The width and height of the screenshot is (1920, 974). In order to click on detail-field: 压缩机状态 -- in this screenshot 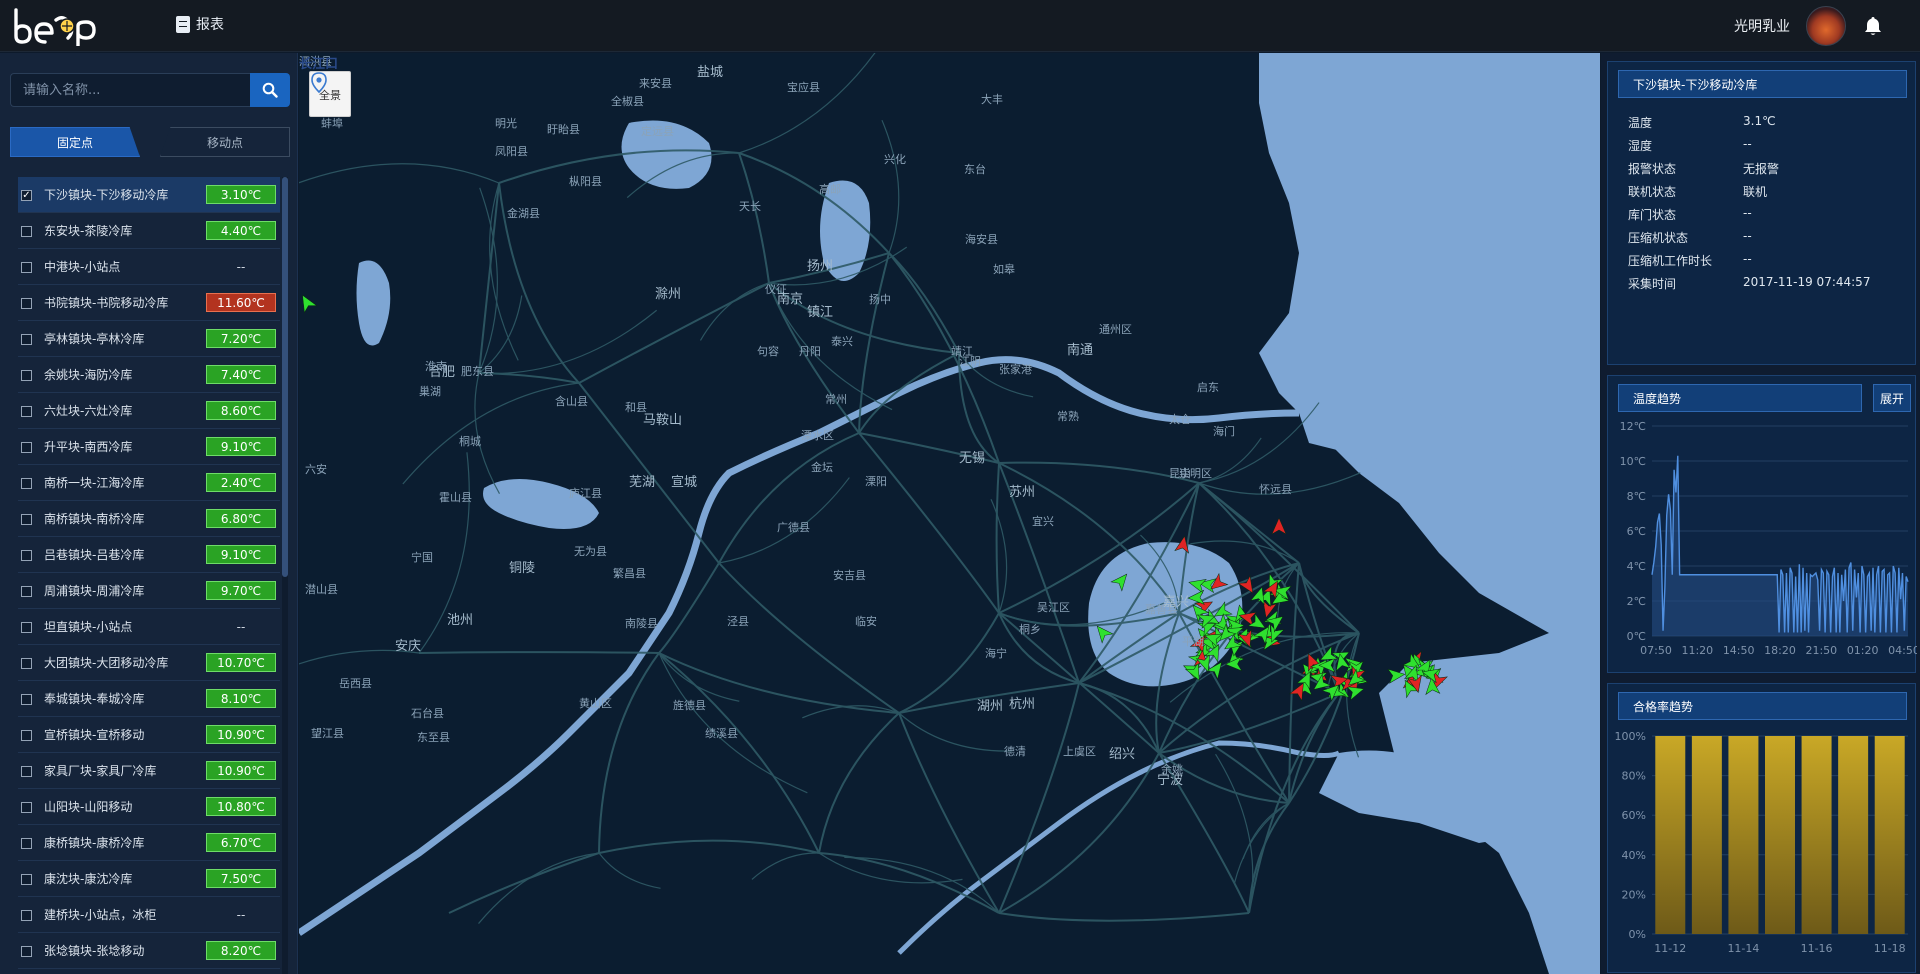, I will do `click(1690, 237)`.